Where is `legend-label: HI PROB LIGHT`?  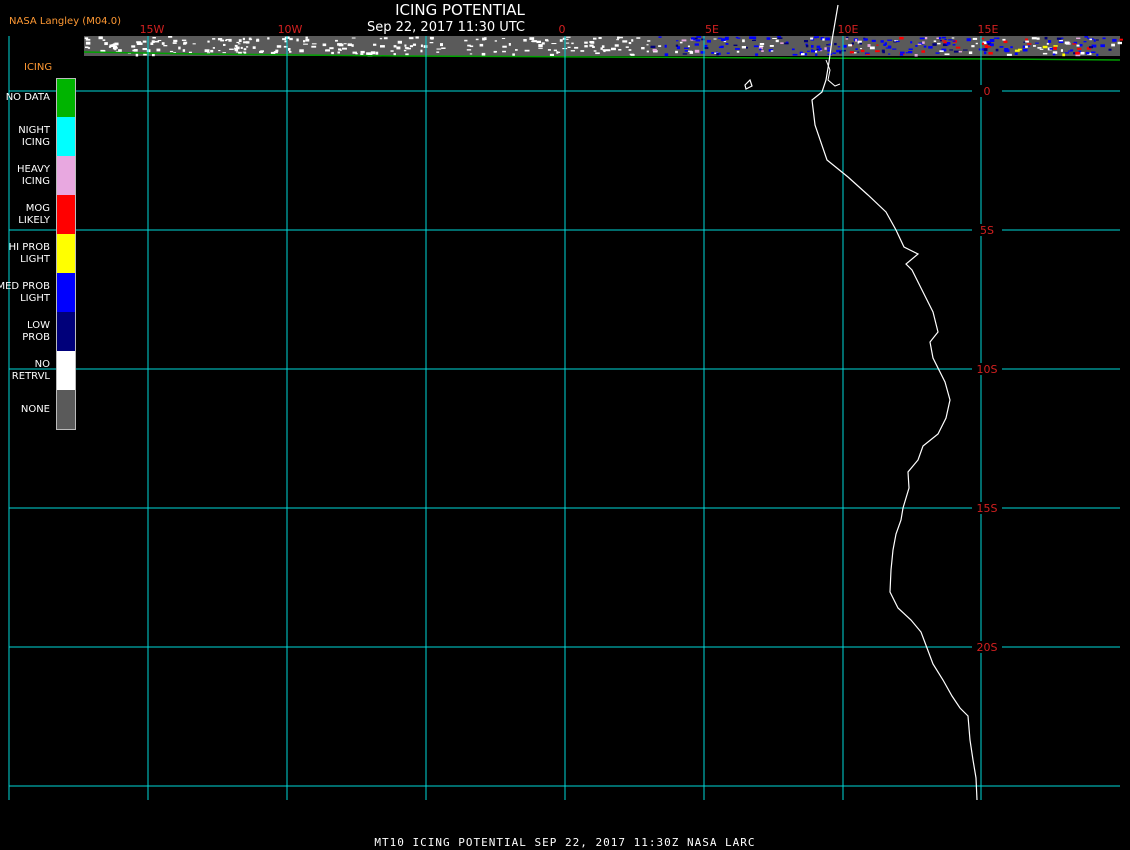 legend-label: HI PROB LIGHT is located at coordinates (29, 253).